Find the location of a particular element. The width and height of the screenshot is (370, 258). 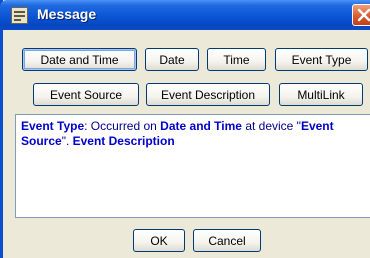

close-button is located at coordinates (361, 15).